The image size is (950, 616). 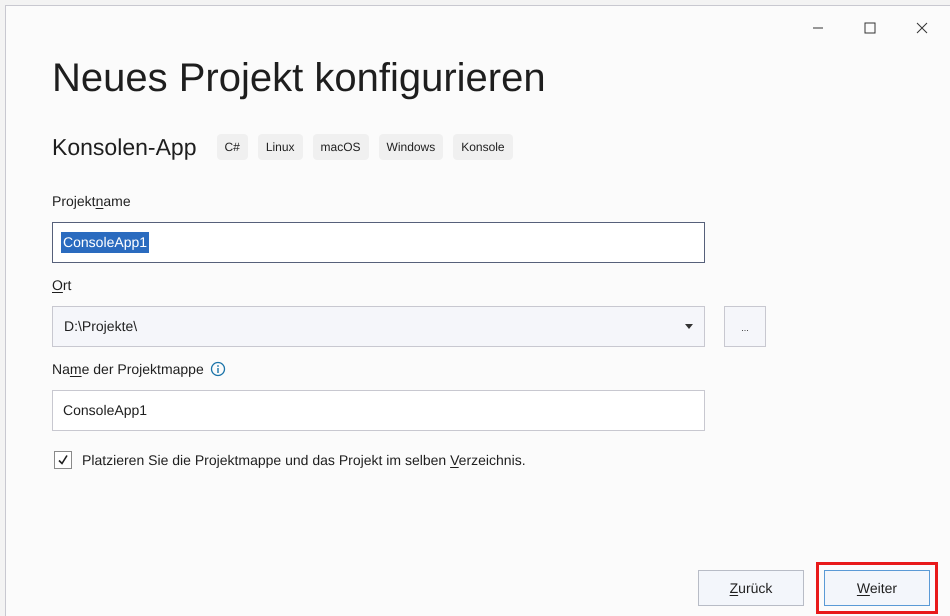 What do you see at coordinates (128, 369) in the screenshot?
I see `field-label: Name der Projektmappe` at bounding box center [128, 369].